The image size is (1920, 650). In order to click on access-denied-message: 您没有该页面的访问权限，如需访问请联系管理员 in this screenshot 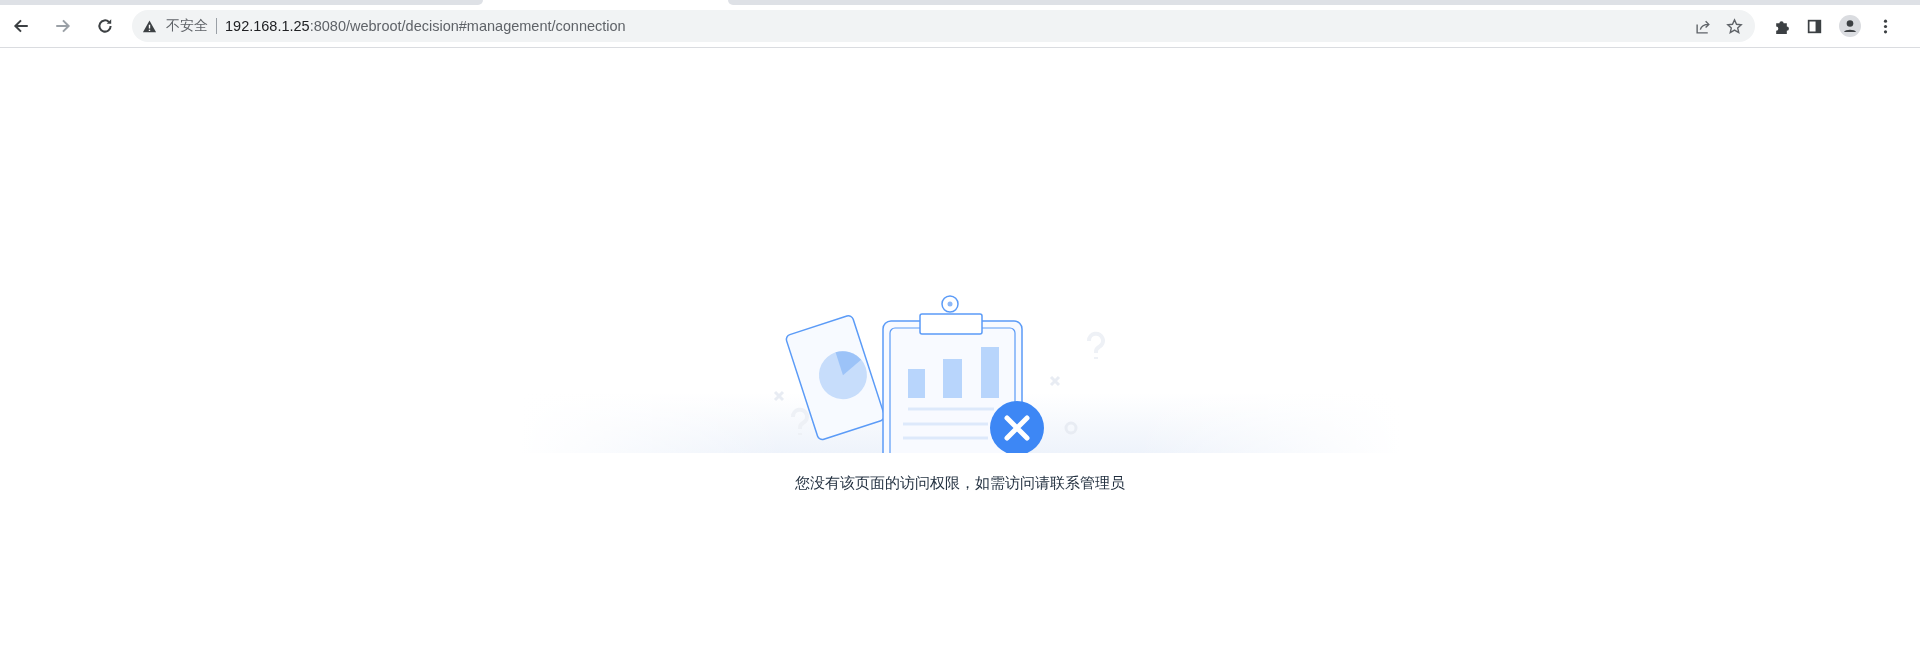, I will do `click(960, 483)`.